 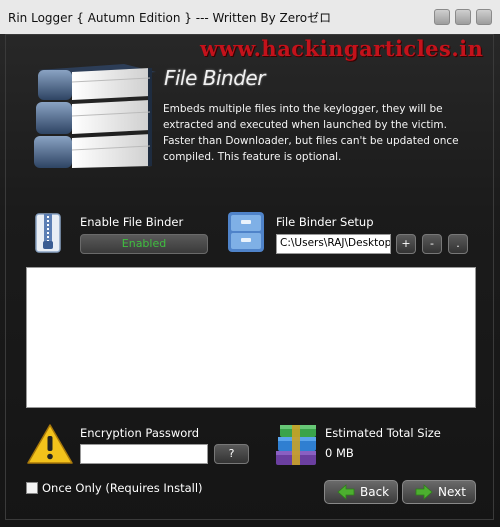 What do you see at coordinates (296, 445) in the screenshot?
I see `archive-stack-icon` at bounding box center [296, 445].